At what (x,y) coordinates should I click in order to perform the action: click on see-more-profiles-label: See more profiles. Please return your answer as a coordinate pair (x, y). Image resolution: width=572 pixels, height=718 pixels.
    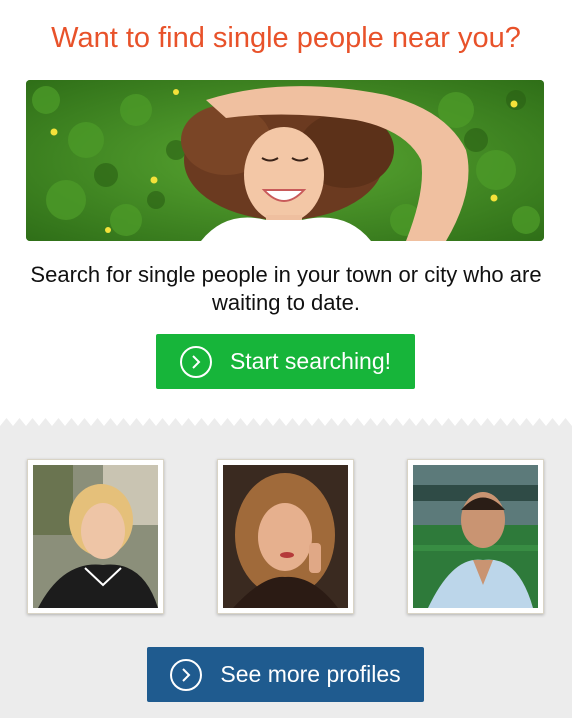
    Looking at the image, I should click on (310, 674).